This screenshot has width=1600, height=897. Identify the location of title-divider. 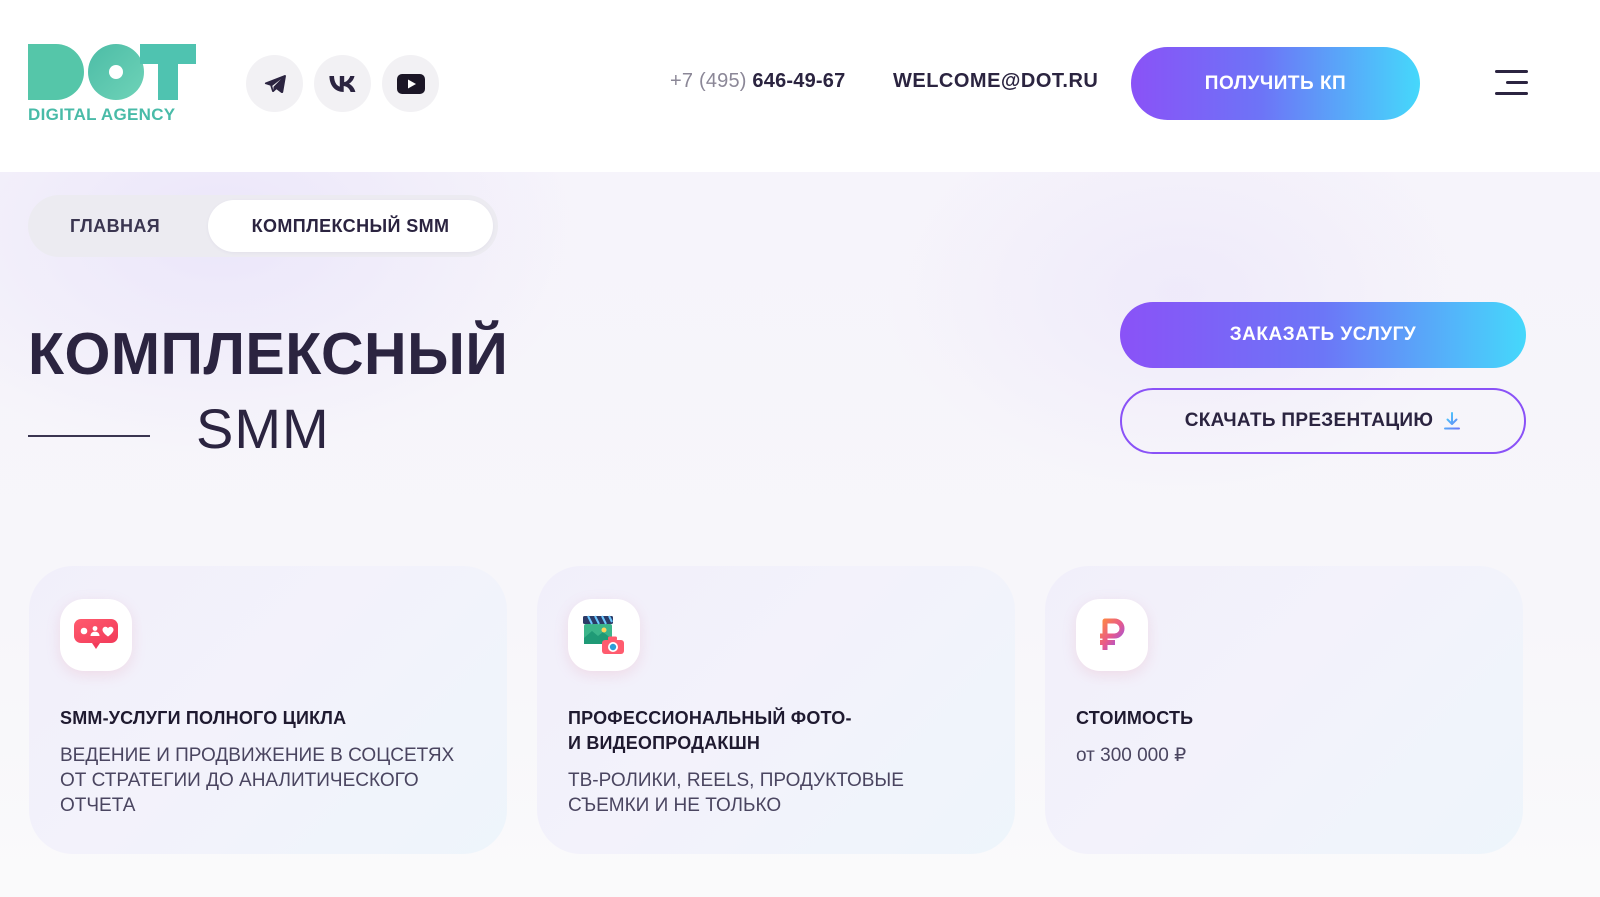
(89, 436).